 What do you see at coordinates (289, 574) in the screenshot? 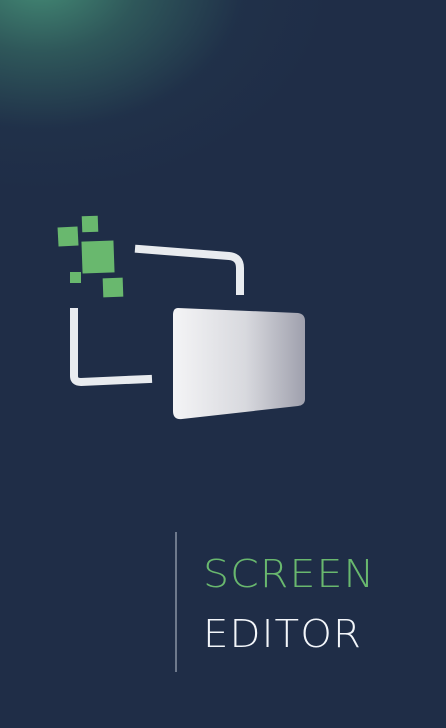
I see `app-title-line-1: SCREEN` at bounding box center [289, 574].